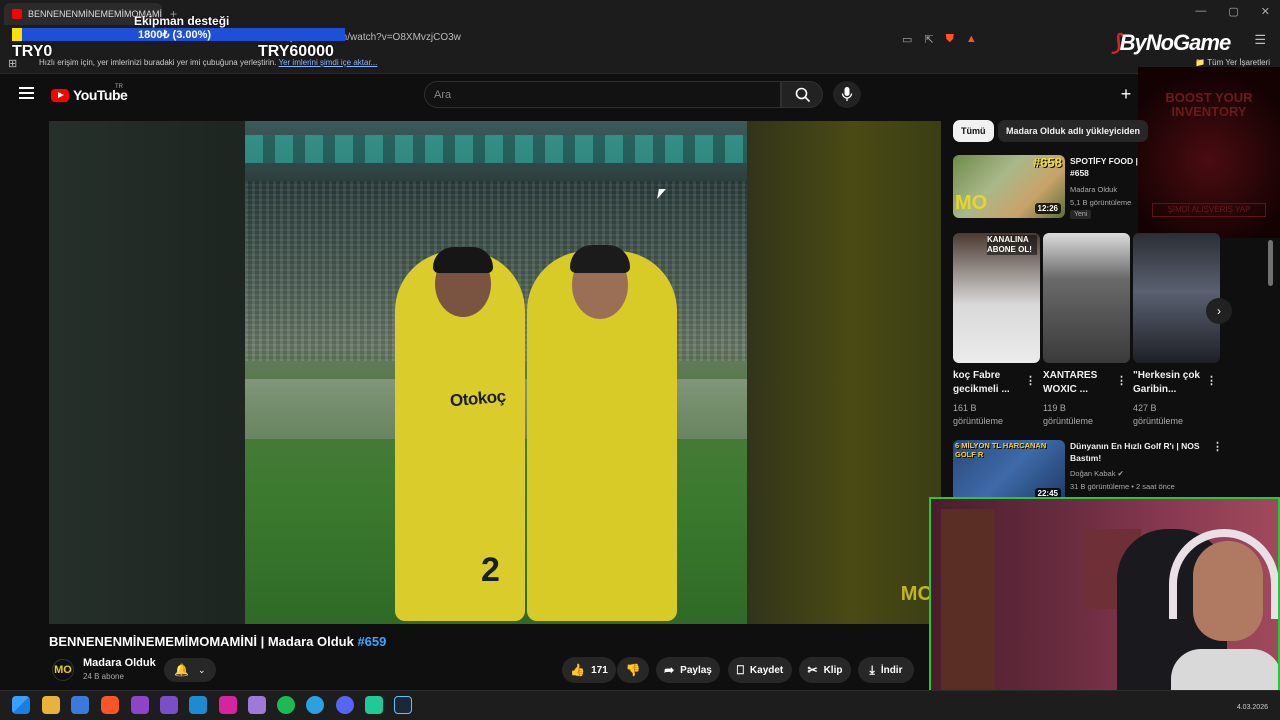  Describe the element at coordinates (63, 670) in the screenshot. I see `channel-avatar: MO` at that location.